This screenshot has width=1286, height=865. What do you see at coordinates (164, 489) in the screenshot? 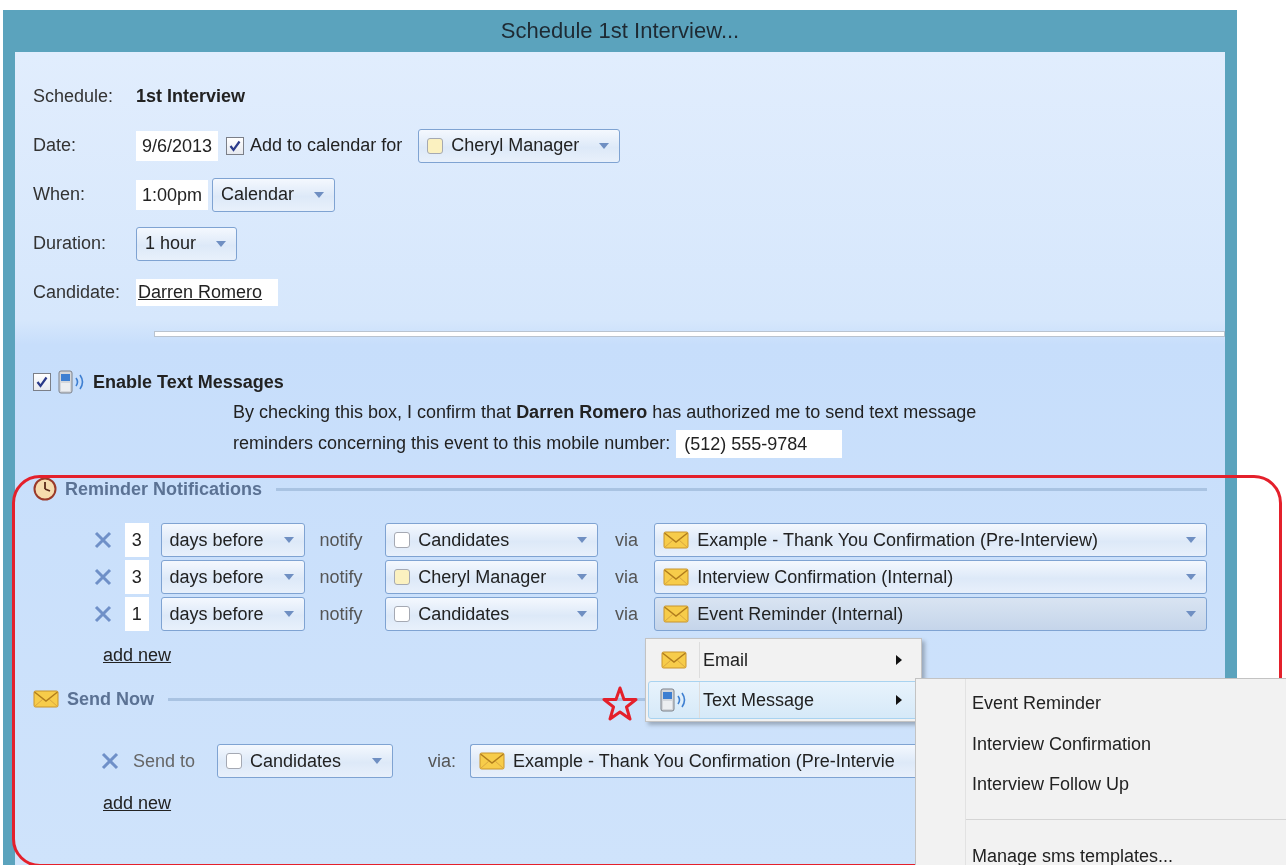
I see `section-title: Reminder Notifications` at bounding box center [164, 489].